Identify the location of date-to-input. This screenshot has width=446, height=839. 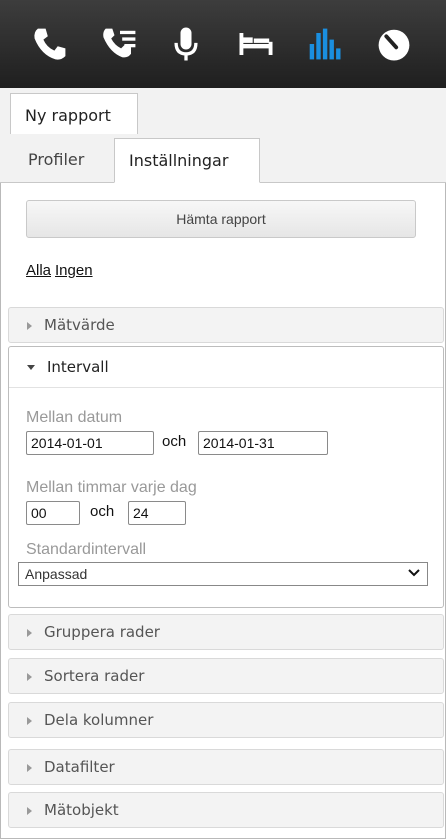
(263, 443).